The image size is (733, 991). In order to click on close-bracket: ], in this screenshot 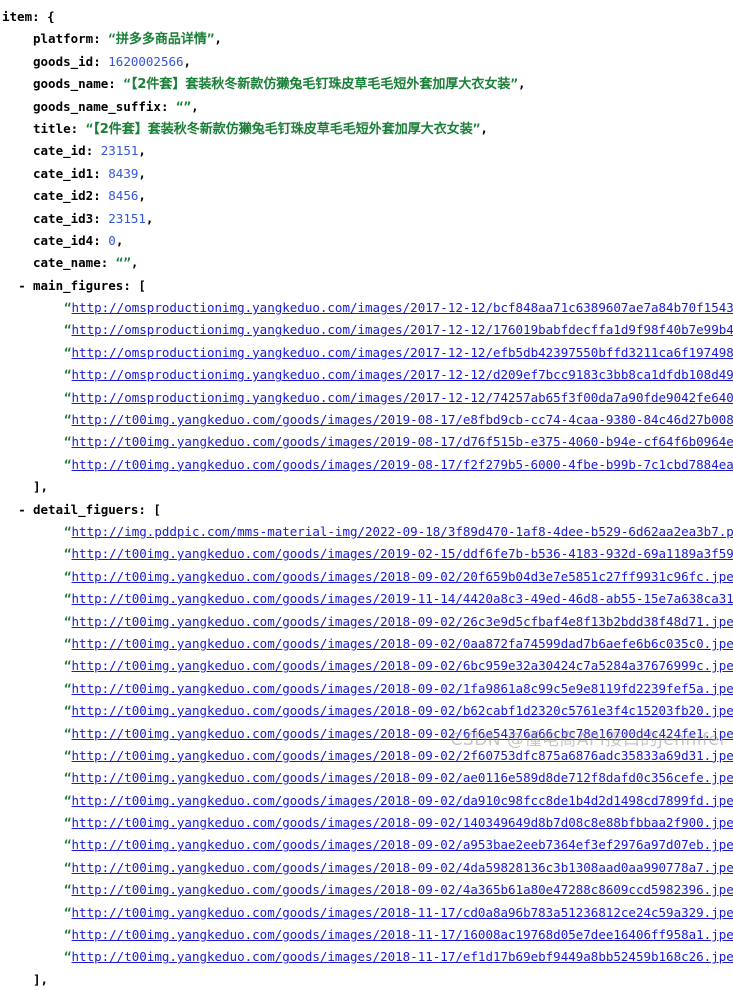, I will do `click(40, 486)`.